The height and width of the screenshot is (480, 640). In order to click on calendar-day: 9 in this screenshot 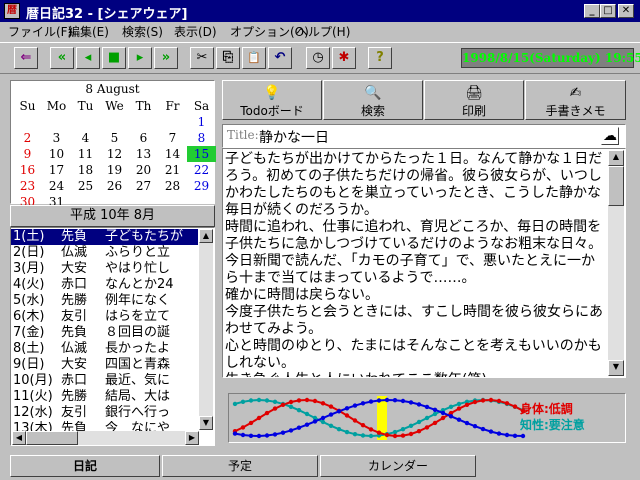, I will do `click(27, 154)`.